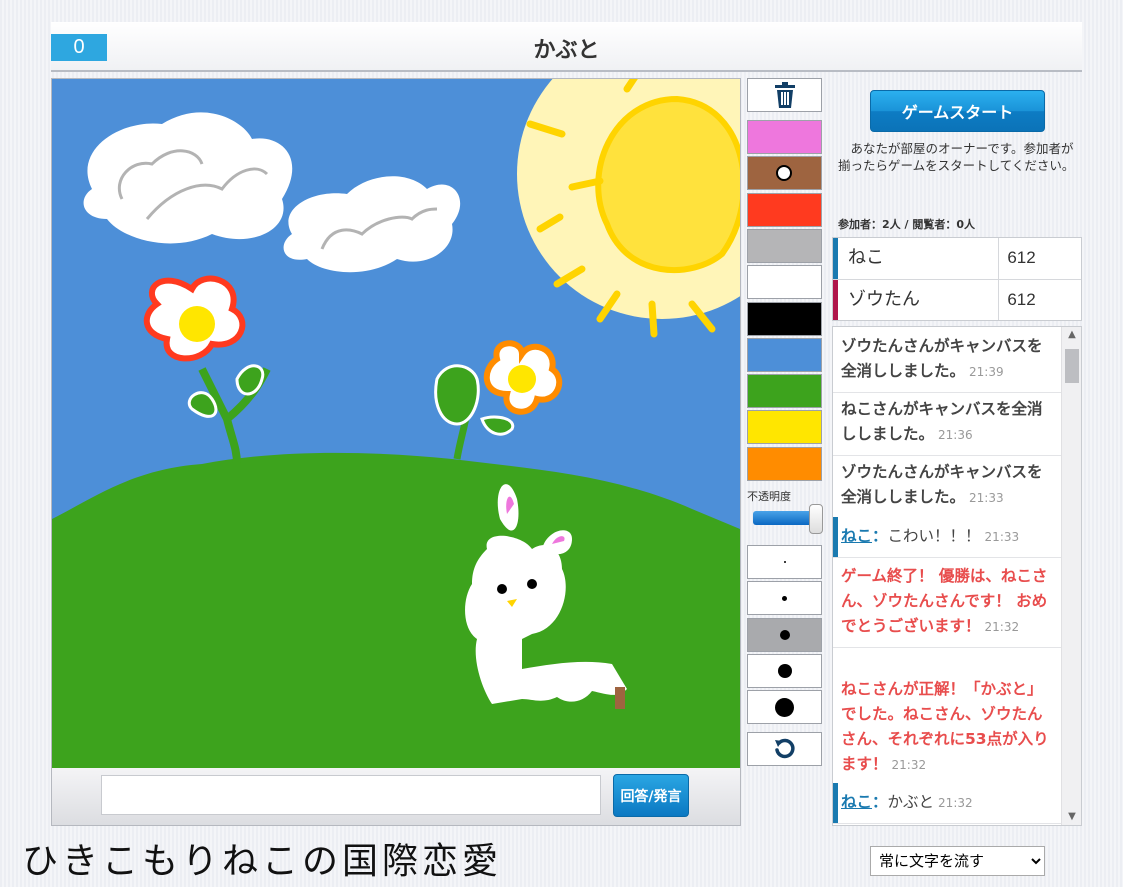 Image resolution: width=1123 pixels, height=887 pixels. Describe the element at coordinates (906, 224) in the screenshot. I see `participant-count: 参加者：2人 / 閲覧者：0人` at that location.